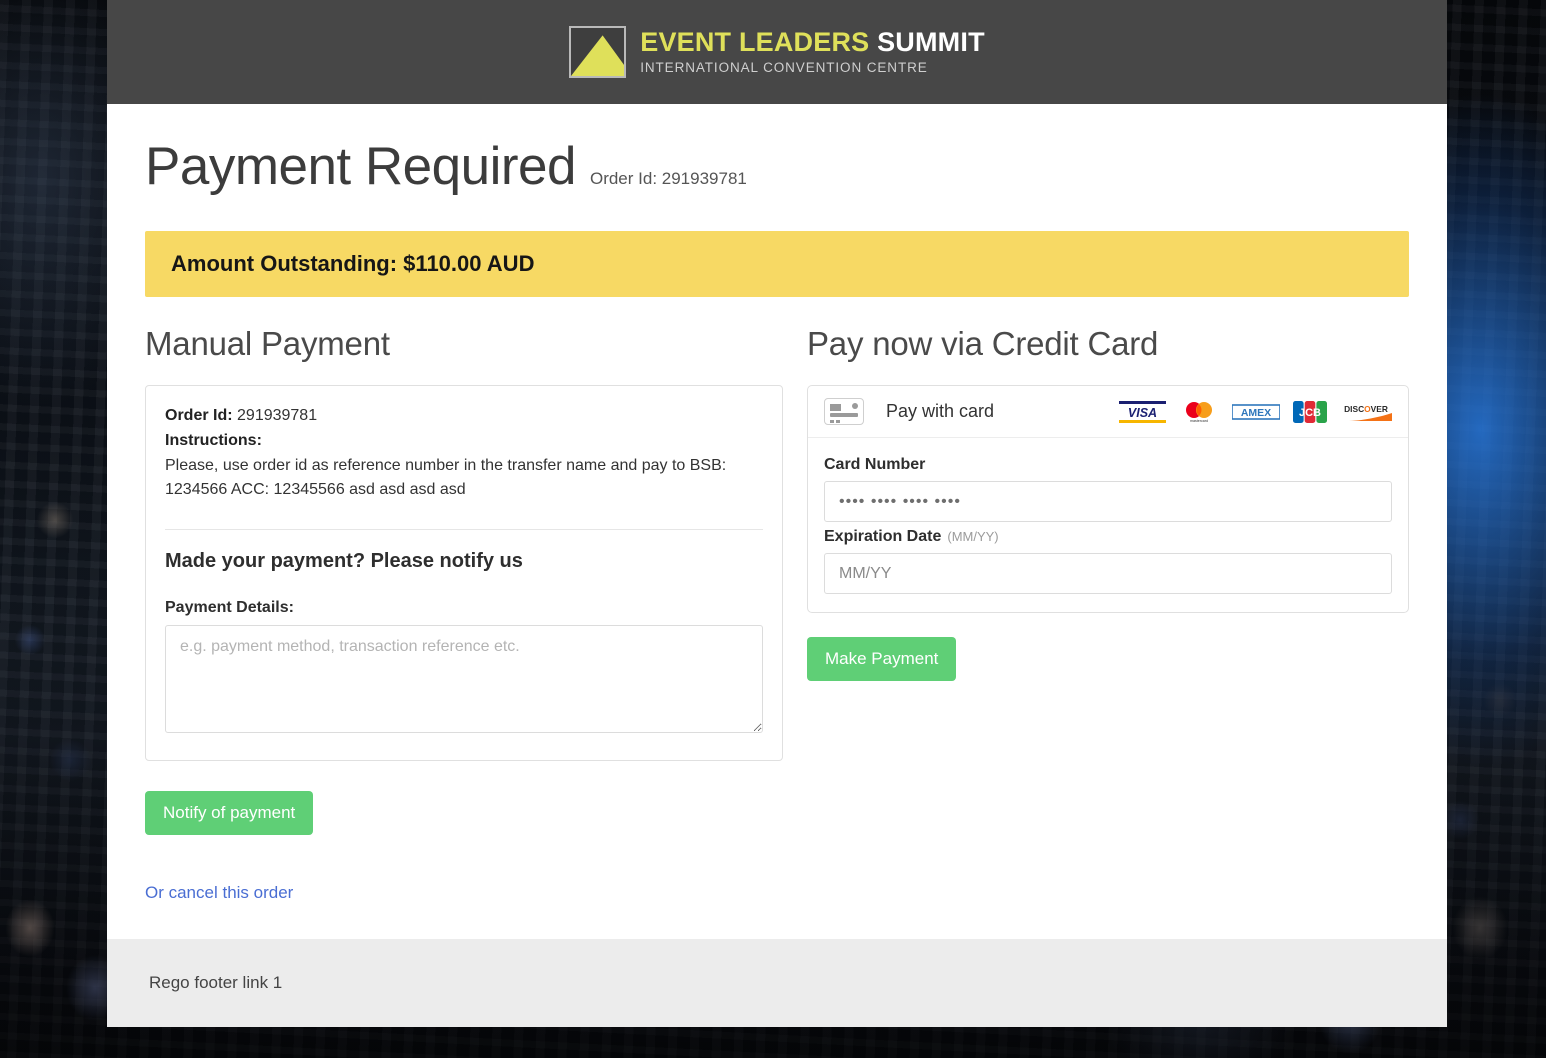 This screenshot has width=1546, height=1058. I want to click on card-number-input, so click(1108, 501).